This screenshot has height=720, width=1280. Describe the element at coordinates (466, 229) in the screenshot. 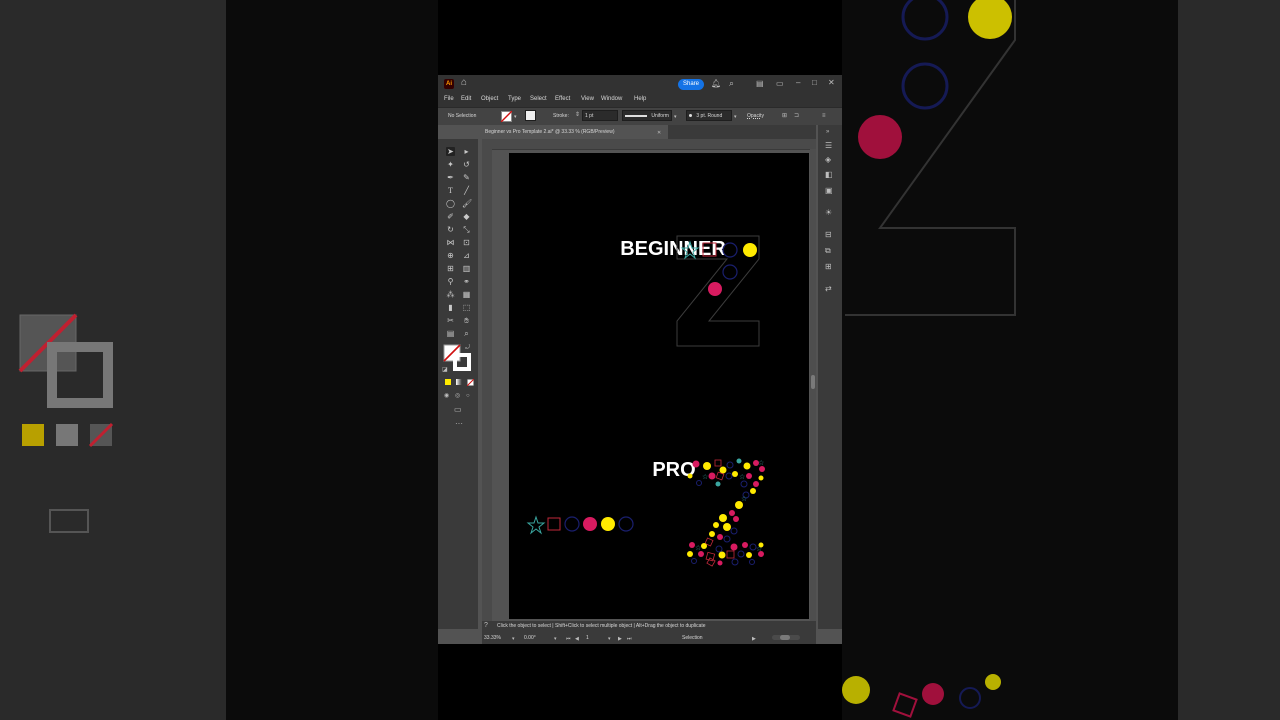

I see `scale-tool-icon: ⤡` at that location.